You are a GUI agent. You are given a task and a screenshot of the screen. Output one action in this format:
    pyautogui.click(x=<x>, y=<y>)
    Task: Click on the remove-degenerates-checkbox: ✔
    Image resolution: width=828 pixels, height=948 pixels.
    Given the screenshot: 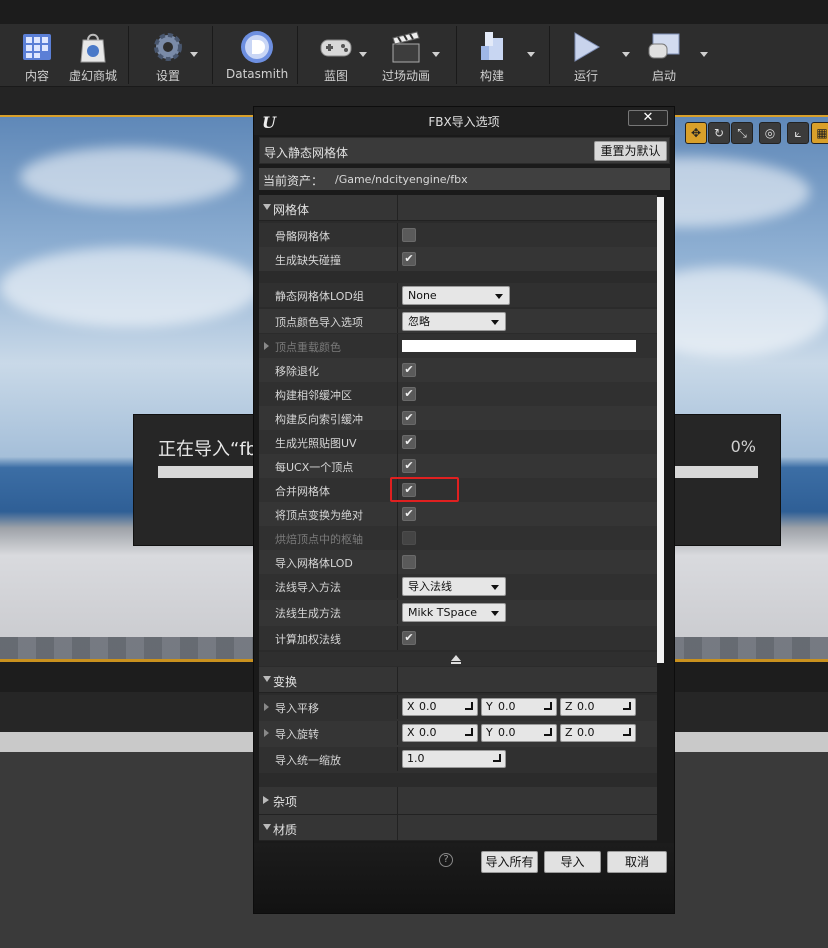 What is the action you would take?
    pyautogui.click(x=409, y=370)
    